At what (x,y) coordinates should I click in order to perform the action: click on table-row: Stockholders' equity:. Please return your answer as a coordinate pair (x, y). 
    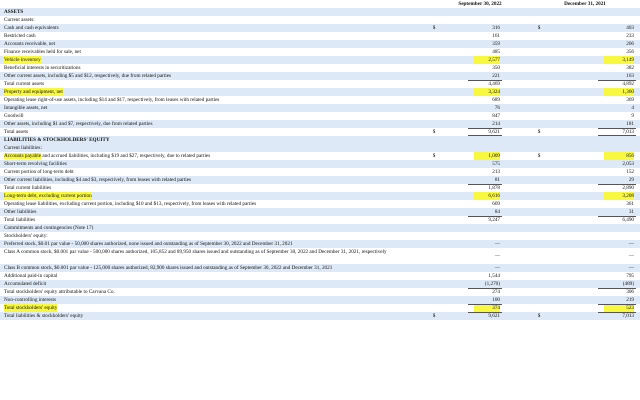
    Looking at the image, I should click on (320, 236).